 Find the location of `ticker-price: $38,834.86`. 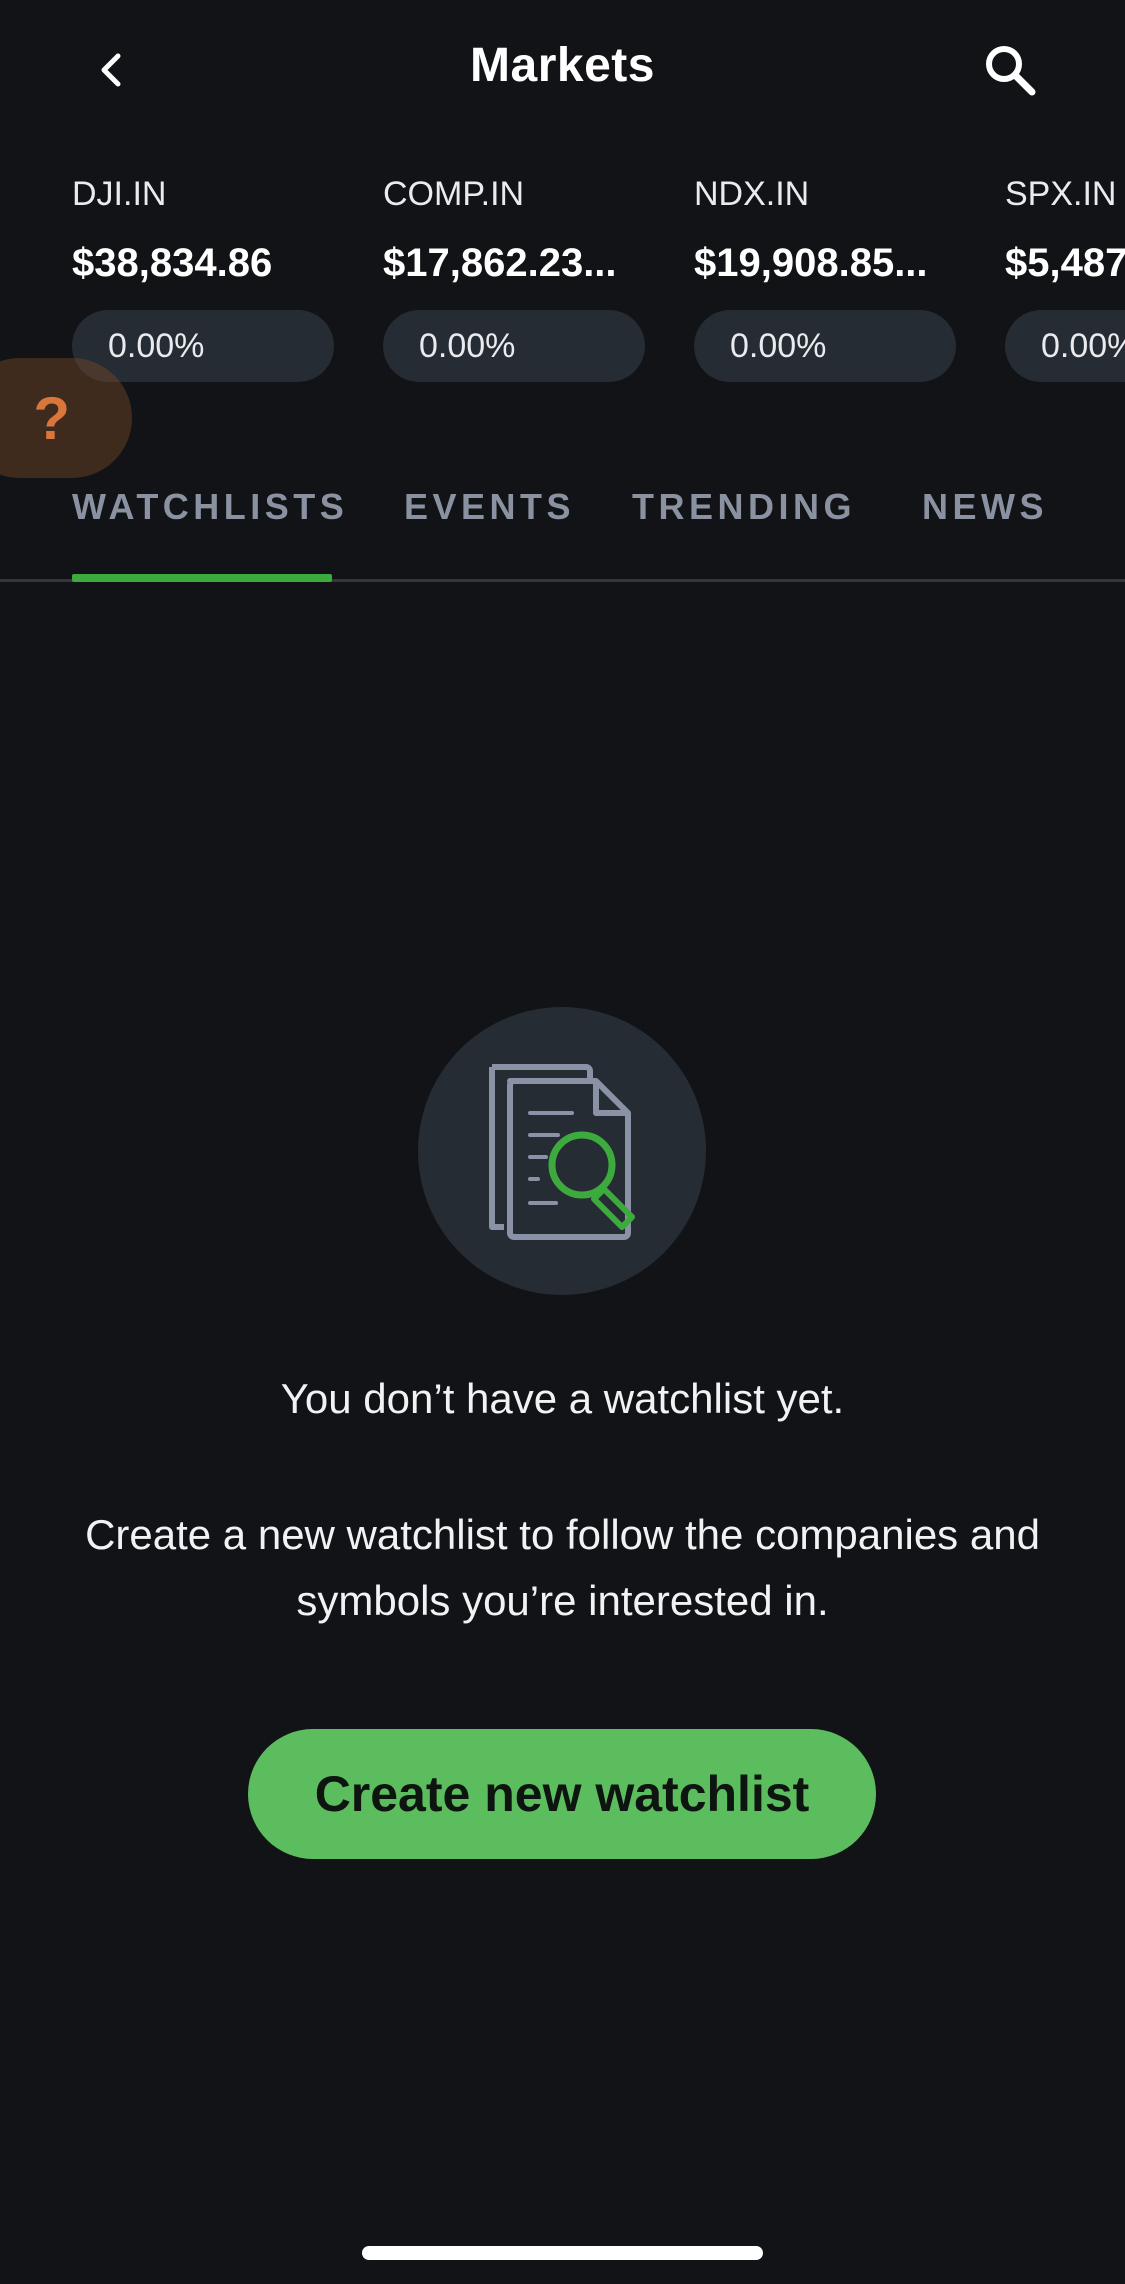

ticker-price: $38,834.86 is located at coordinates (172, 263).